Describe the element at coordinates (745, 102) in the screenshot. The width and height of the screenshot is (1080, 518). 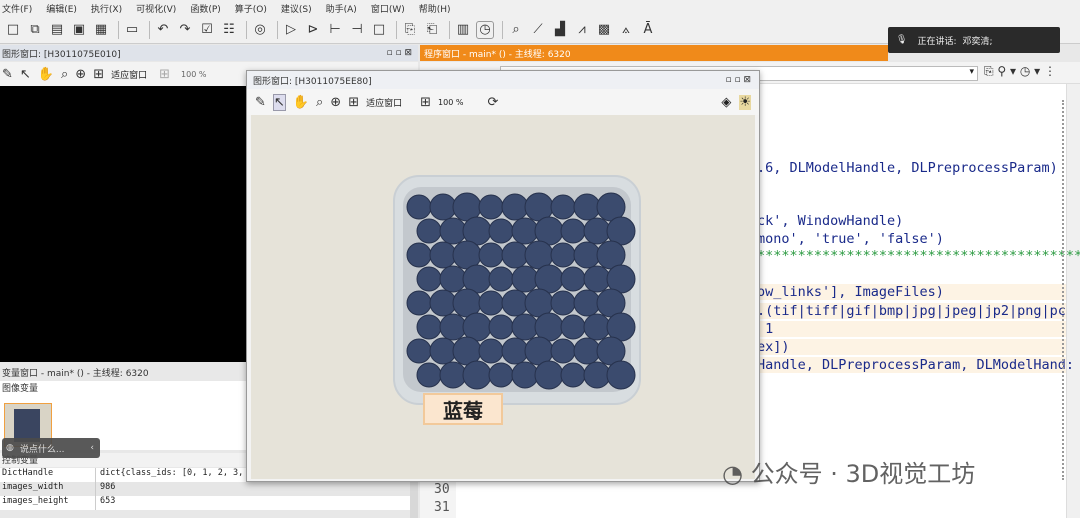
I see `lightbulb-icon: ☀` at that location.